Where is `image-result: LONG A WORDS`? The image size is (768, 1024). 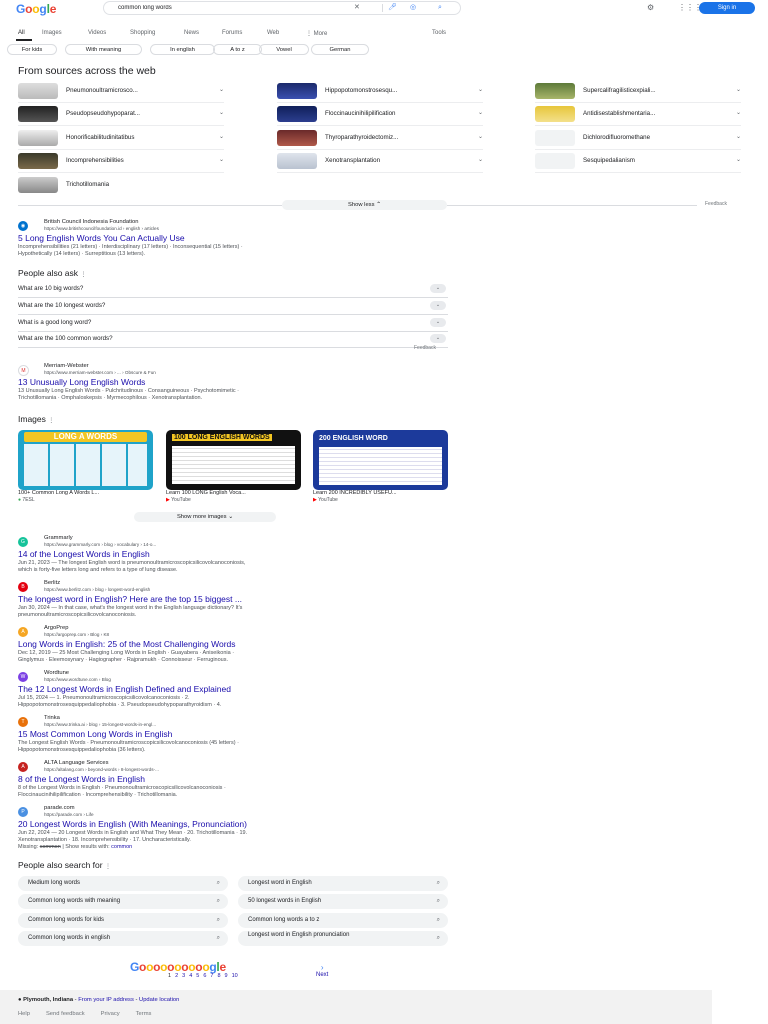 image-result: LONG A WORDS is located at coordinates (85, 460).